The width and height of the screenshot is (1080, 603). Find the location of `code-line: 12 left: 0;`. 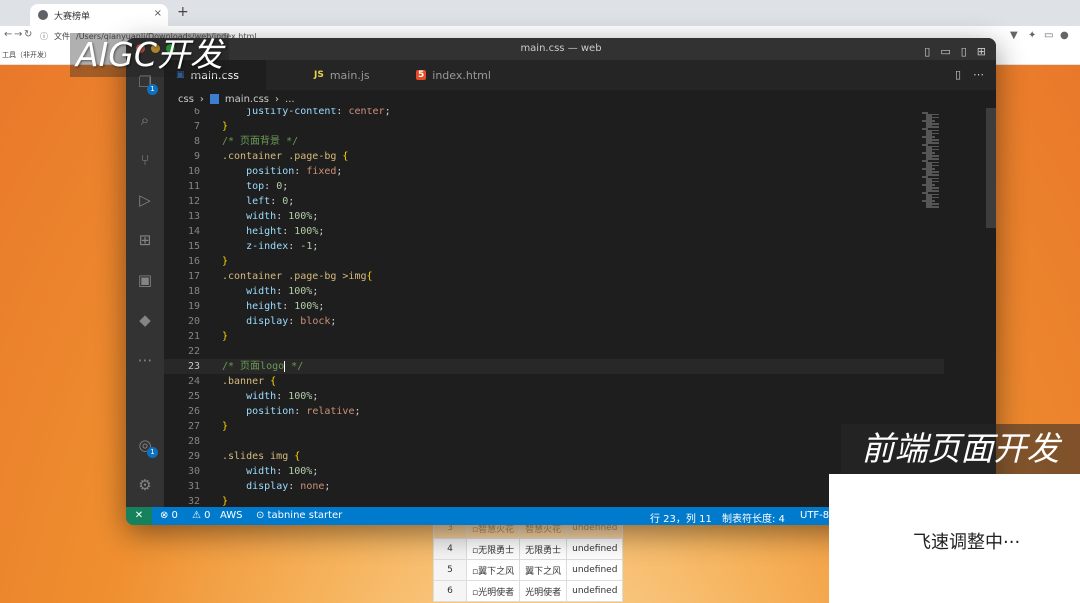

code-line: 12 left: 0; is located at coordinates (554, 201).